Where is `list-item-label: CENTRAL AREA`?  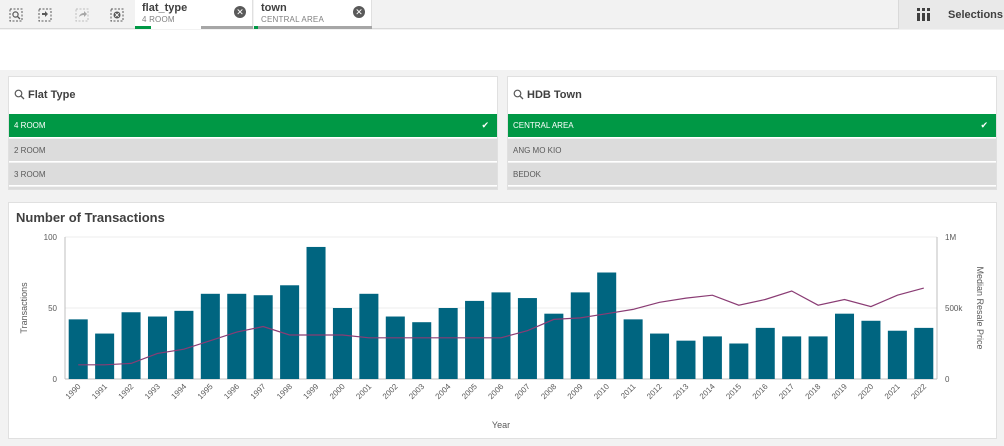 list-item-label: CENTRAL AREA is located at coordinates (543, 125).